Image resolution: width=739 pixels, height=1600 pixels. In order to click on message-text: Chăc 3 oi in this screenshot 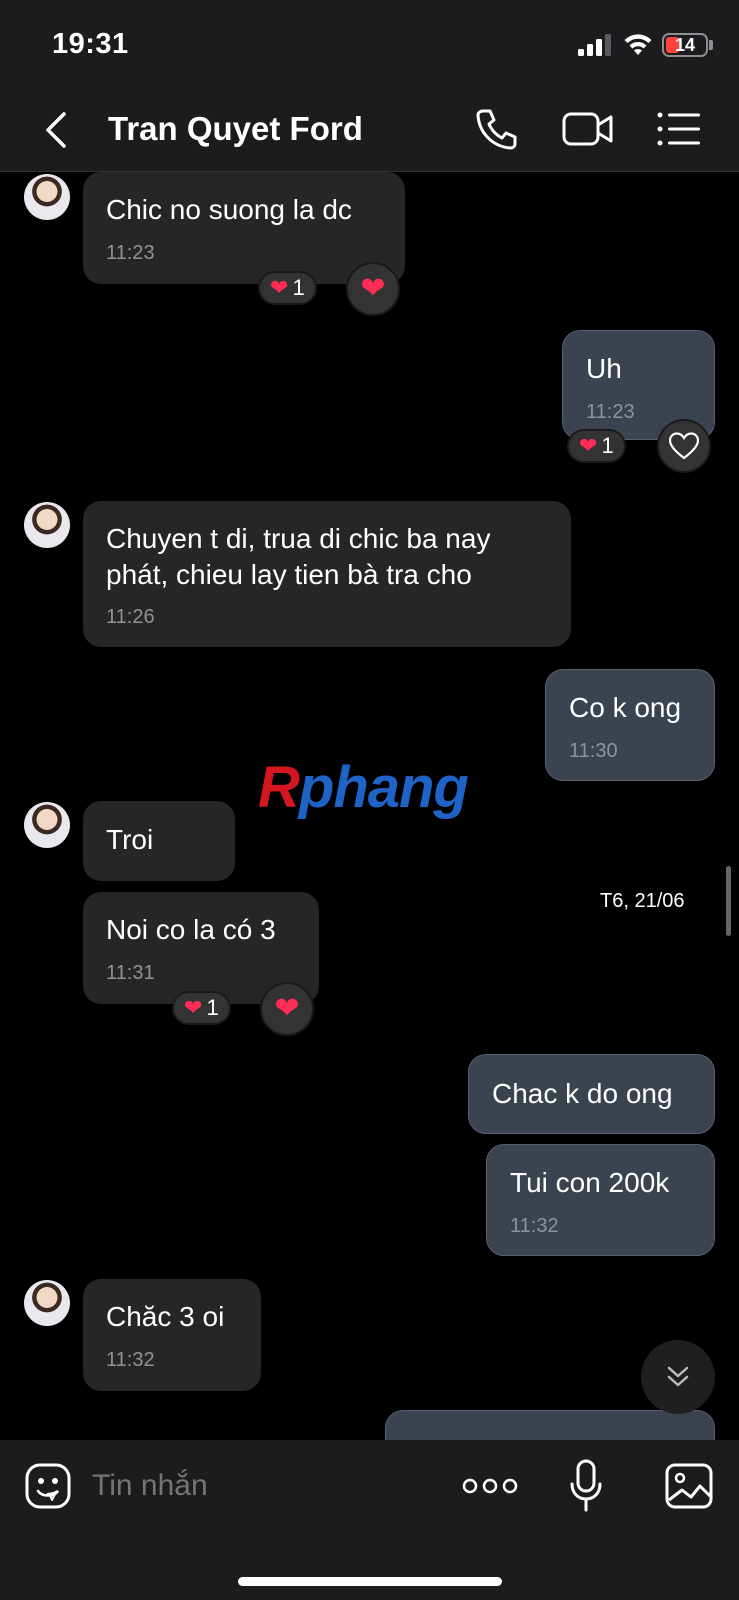, I will do `click(165, 1316)`.